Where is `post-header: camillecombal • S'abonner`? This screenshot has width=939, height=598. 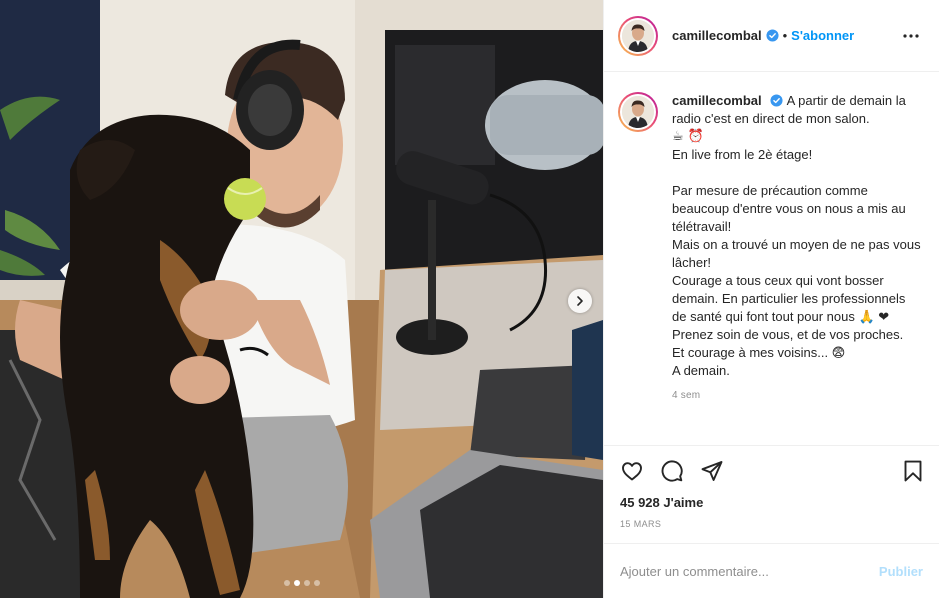
post-header: camillecombal • S'abonner is located at coordinates (771, 36).